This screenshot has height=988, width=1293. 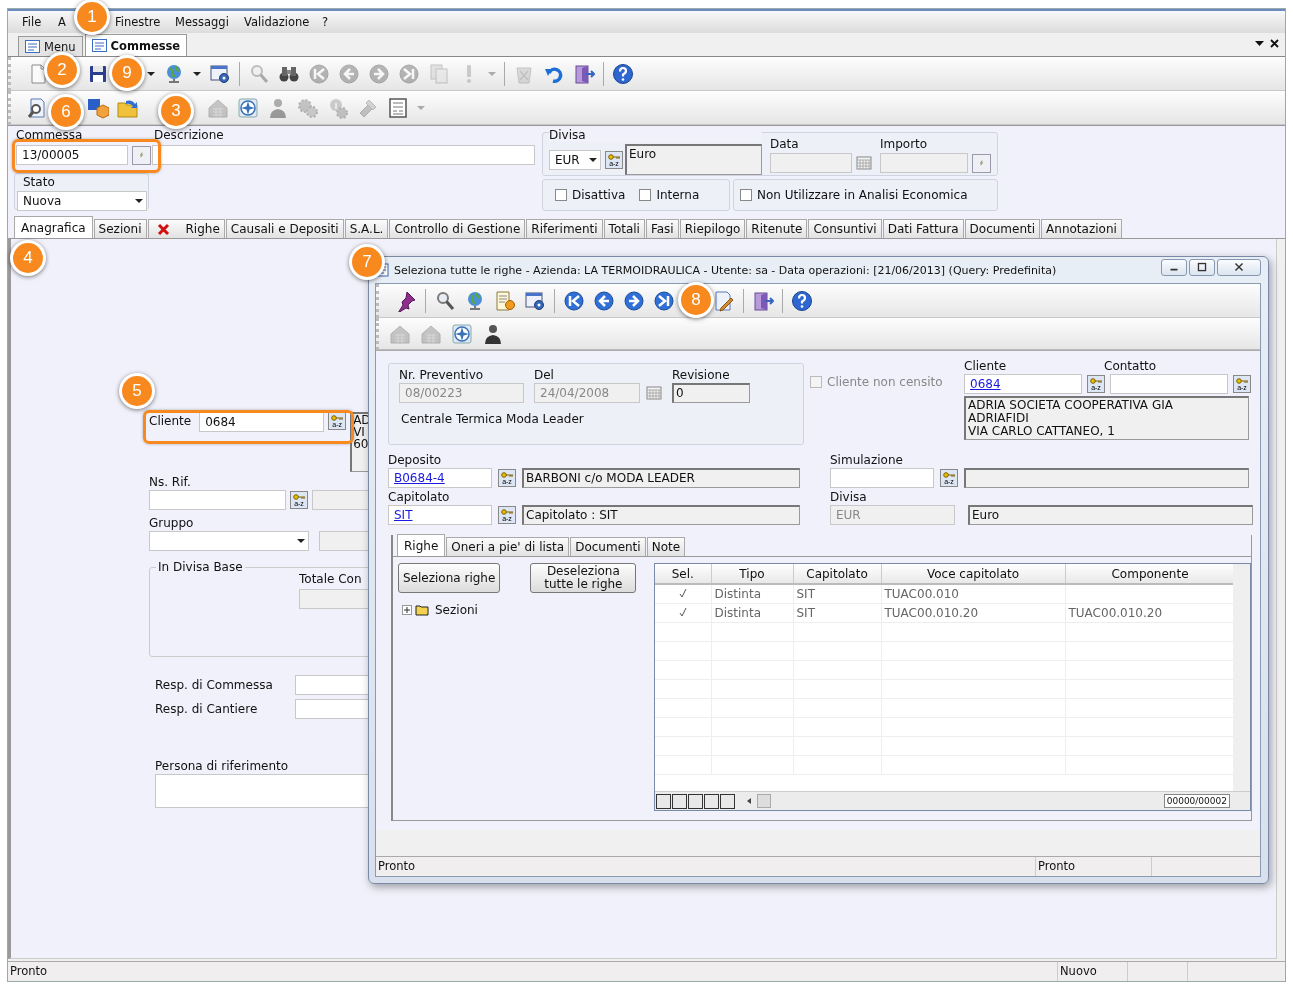 I want to click on tab: Dati Fattura, so click(x=923, y=228).